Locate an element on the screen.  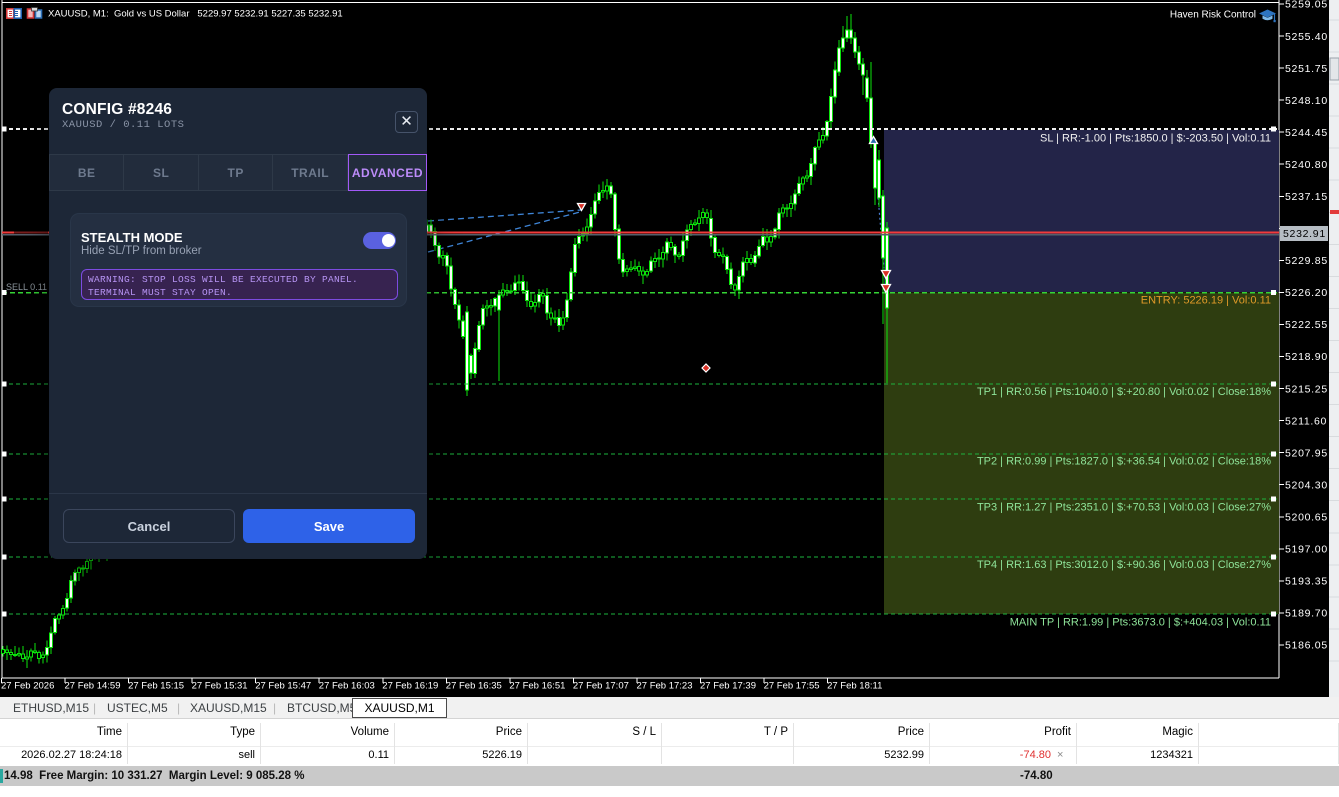
svg-text: 5204.30 is located at coordinates (1306, 485).